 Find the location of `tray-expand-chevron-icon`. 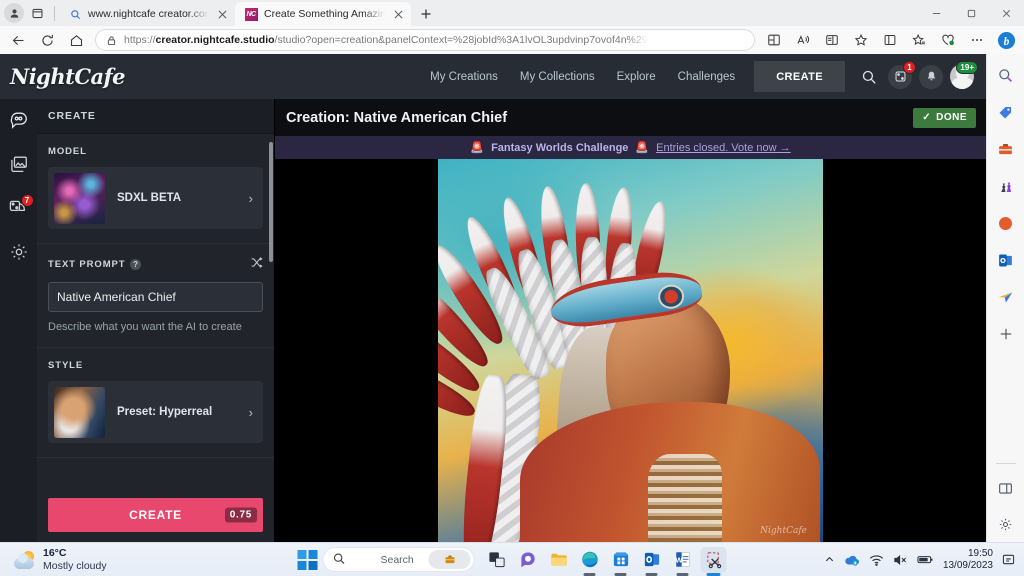

tray-expand-chevron-icon is located at coordinates (829, 559).